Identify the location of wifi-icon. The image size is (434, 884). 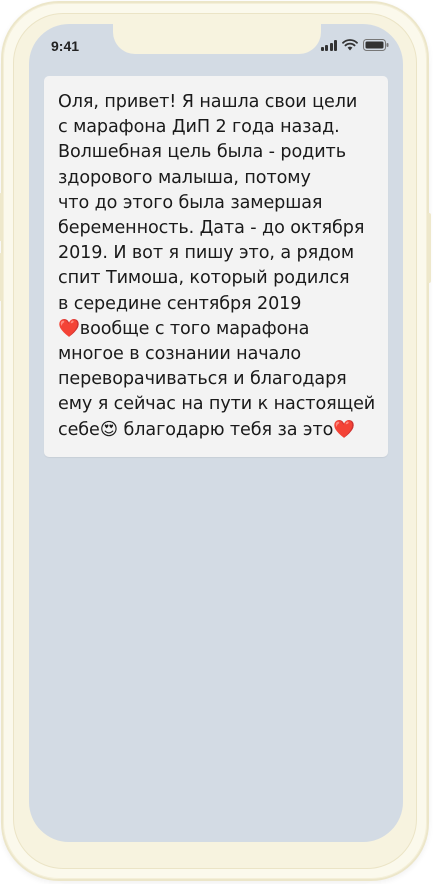
(350, 45).